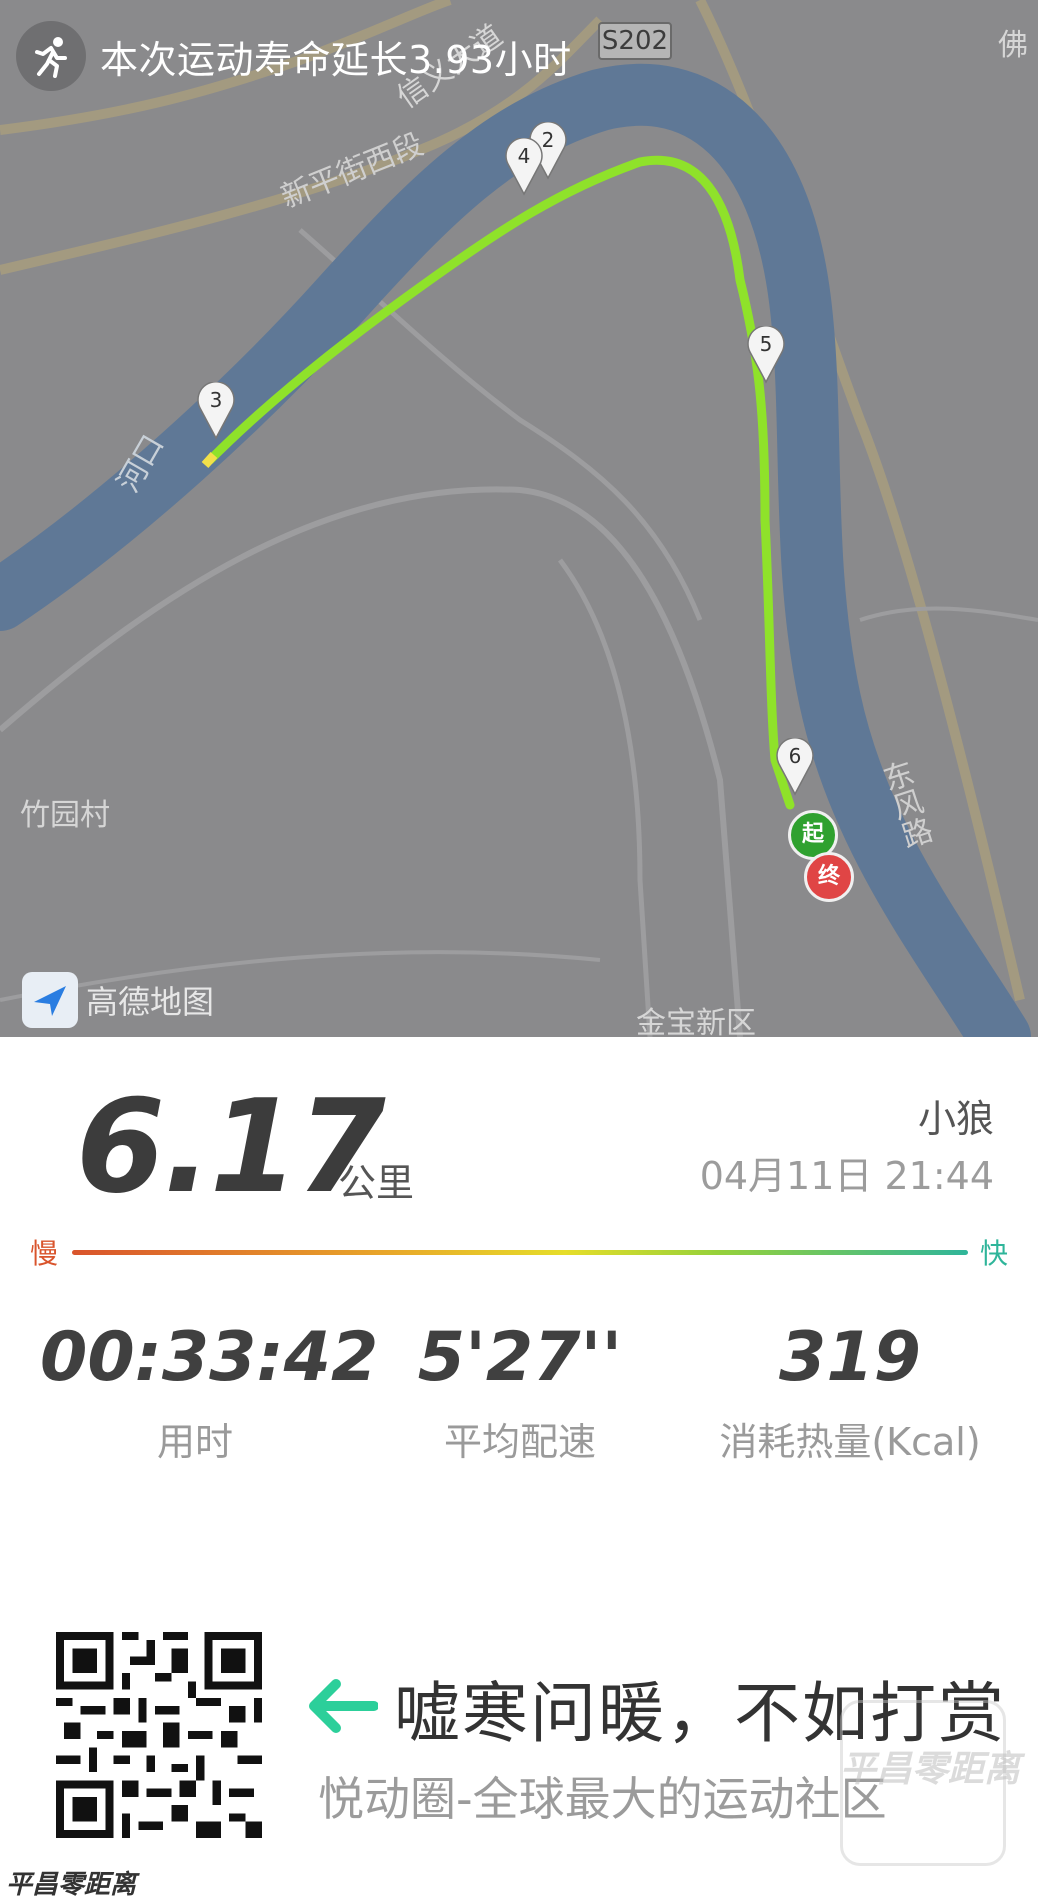 Image resolution: width=1038 pixels, height=1901 pixels. Describe the element at coordinates (846, 1176) in the screenshot. I see `run-datetime: 04月11日 21:44` at that location.